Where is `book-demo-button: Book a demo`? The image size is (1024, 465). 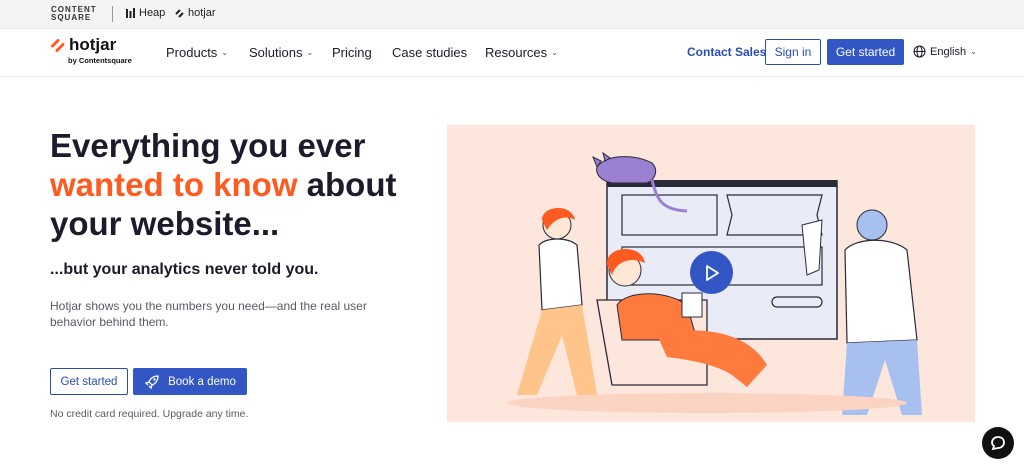 book-demo-button: Book a demo is located at coordinates (190, 381).